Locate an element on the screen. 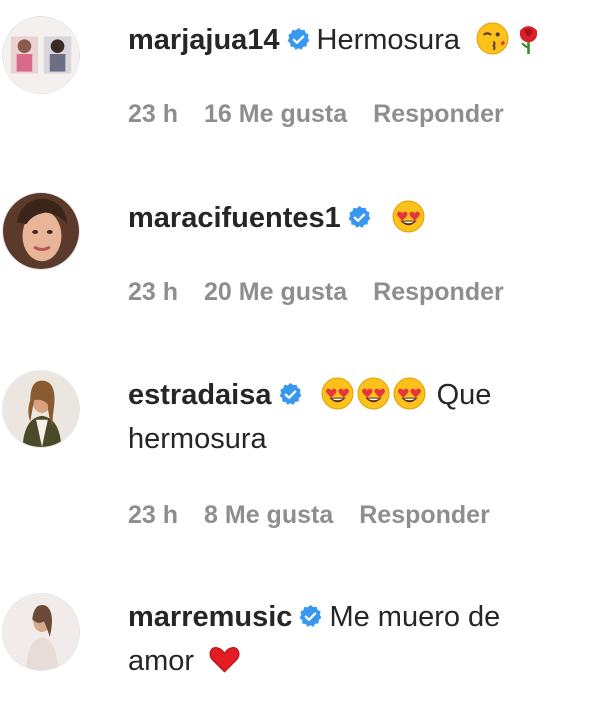  comment-body: Hermosura is located at coordinates (388, 40).